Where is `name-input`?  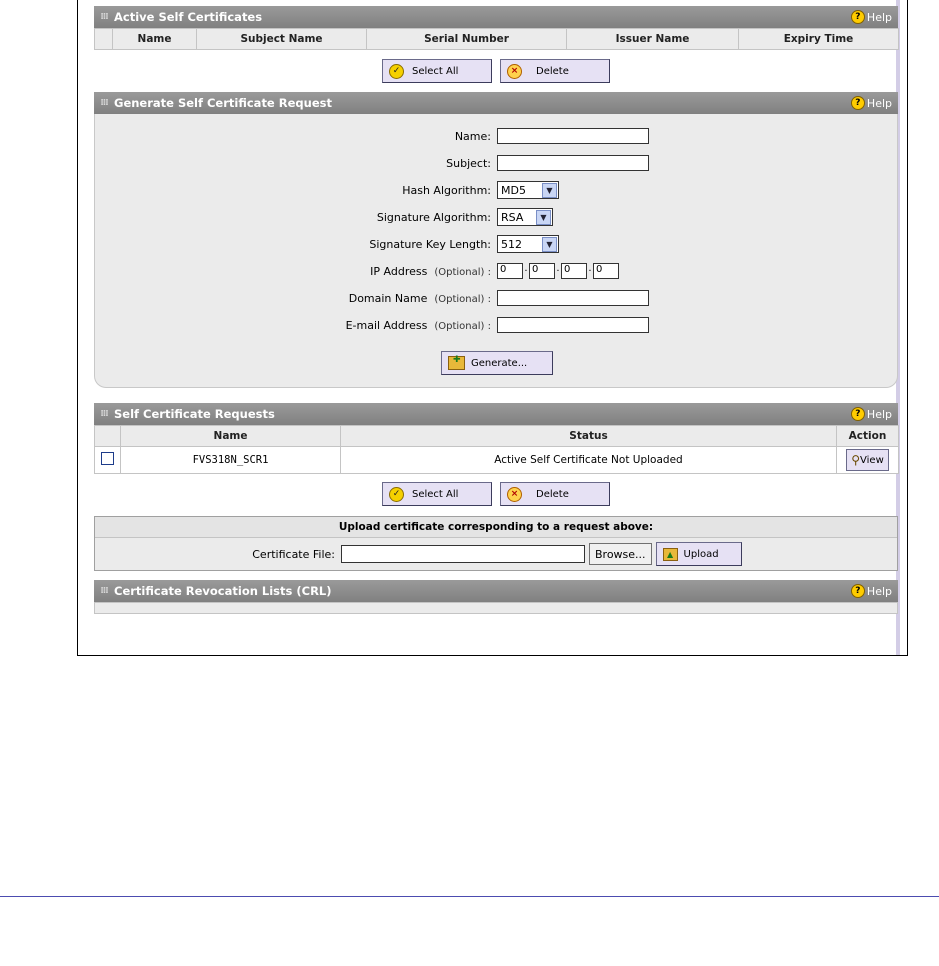
name-input is located at coordinates (573, 136).